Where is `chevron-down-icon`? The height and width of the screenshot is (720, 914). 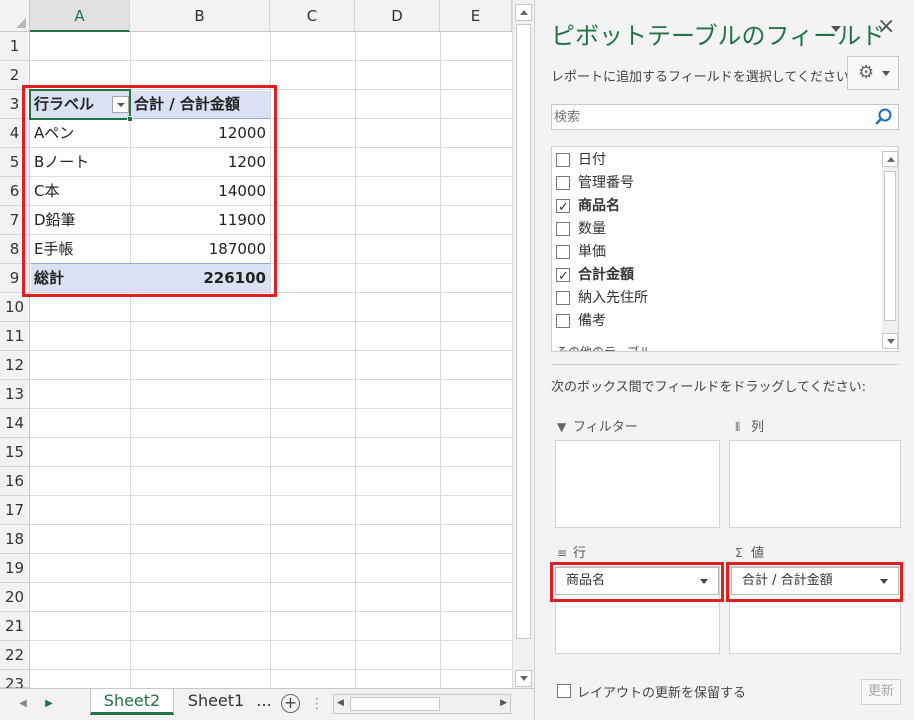
chevron-down-icon is located at coordinates (886, 73).